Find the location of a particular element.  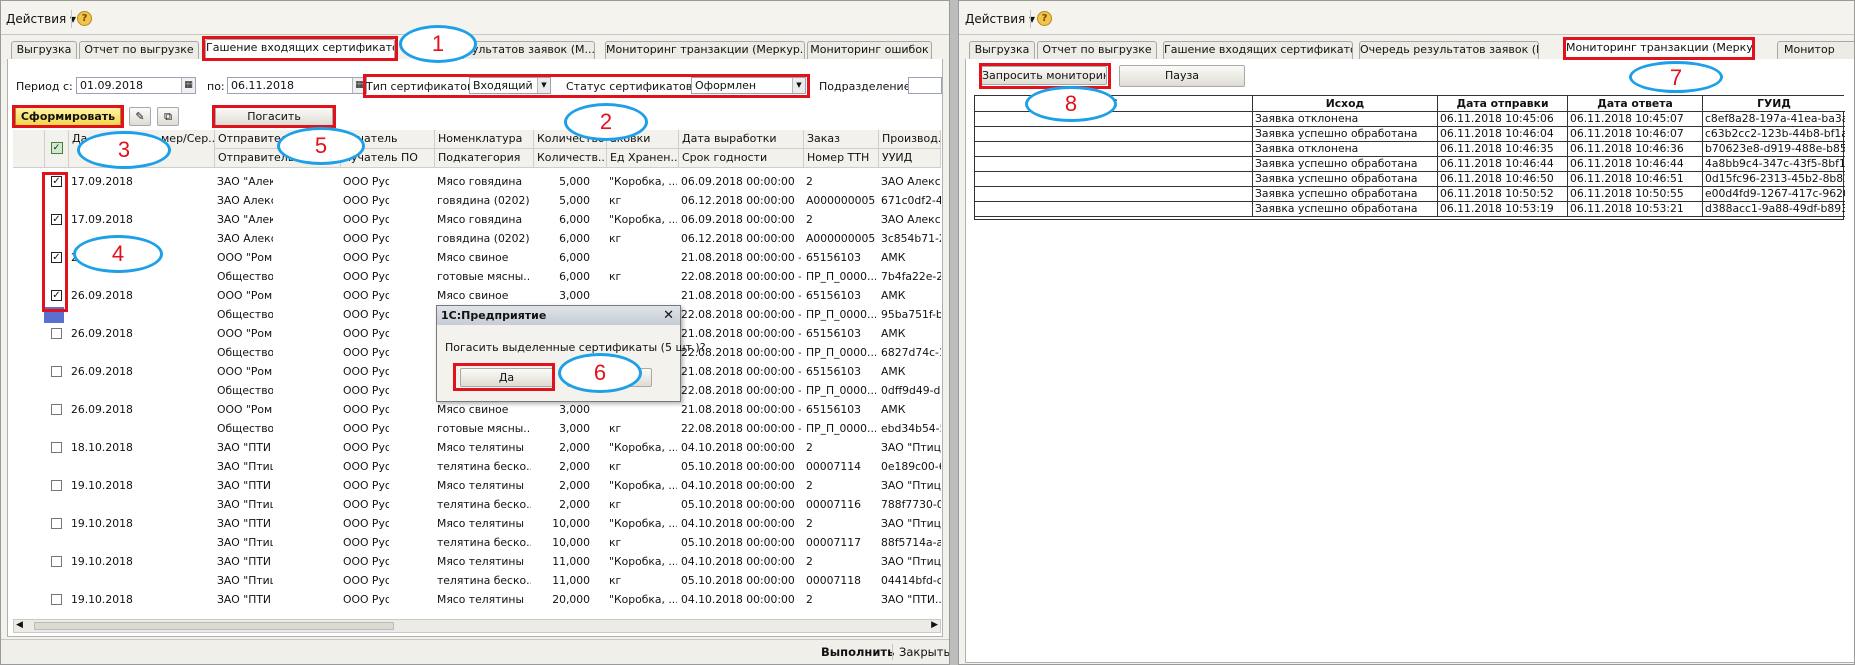

col-header-sent-date: Дата отправки is located at coordinates (1503, 104).